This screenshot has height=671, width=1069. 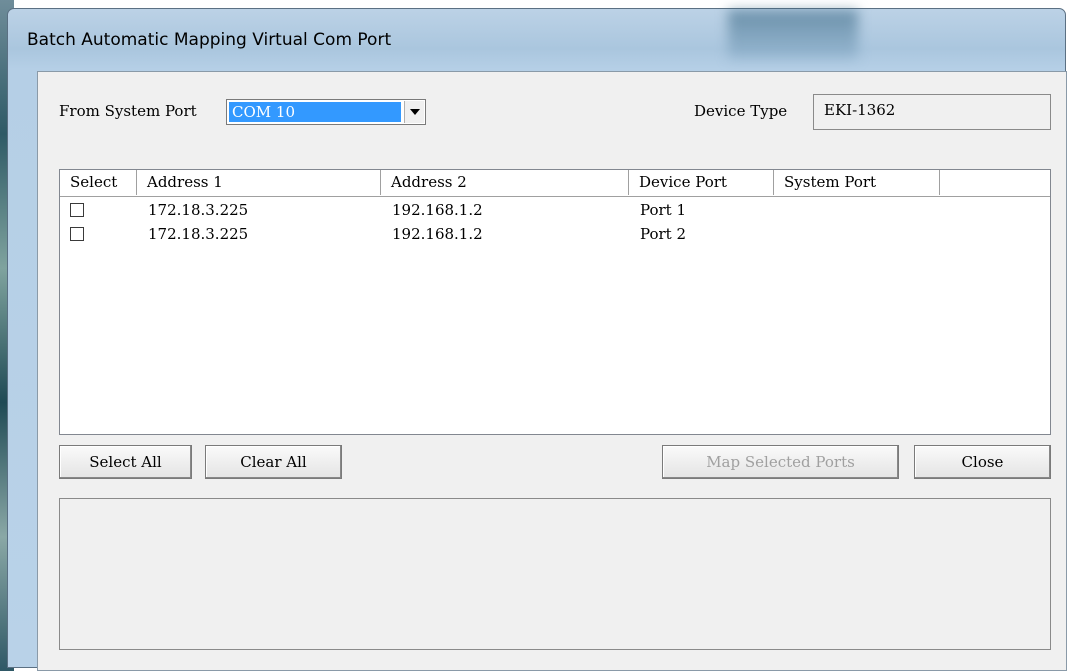 What do you see at coordinates (982, 462) in the screenshot?
I see `close-button: Close` at bounding box center [982, 462].